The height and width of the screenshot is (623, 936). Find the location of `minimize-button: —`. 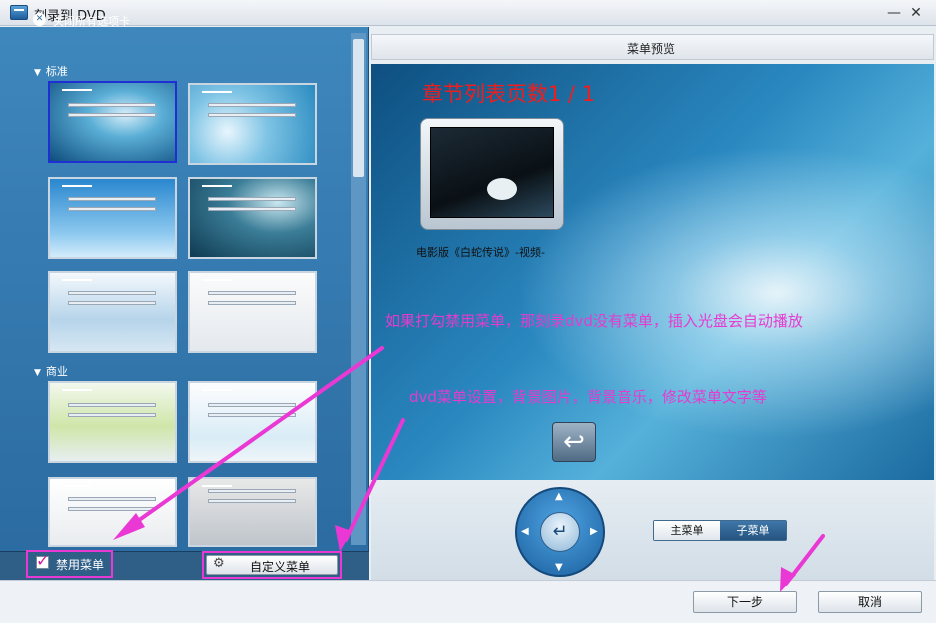

minimize-button: — is located at coordinates (894, 13).